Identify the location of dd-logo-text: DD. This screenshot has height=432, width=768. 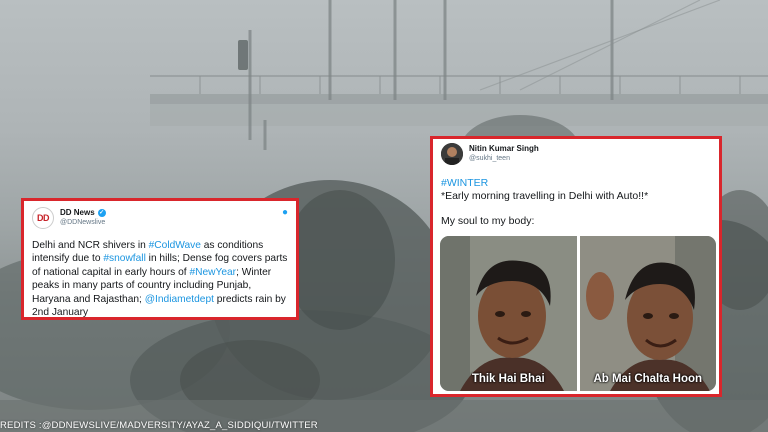
(43, 218).